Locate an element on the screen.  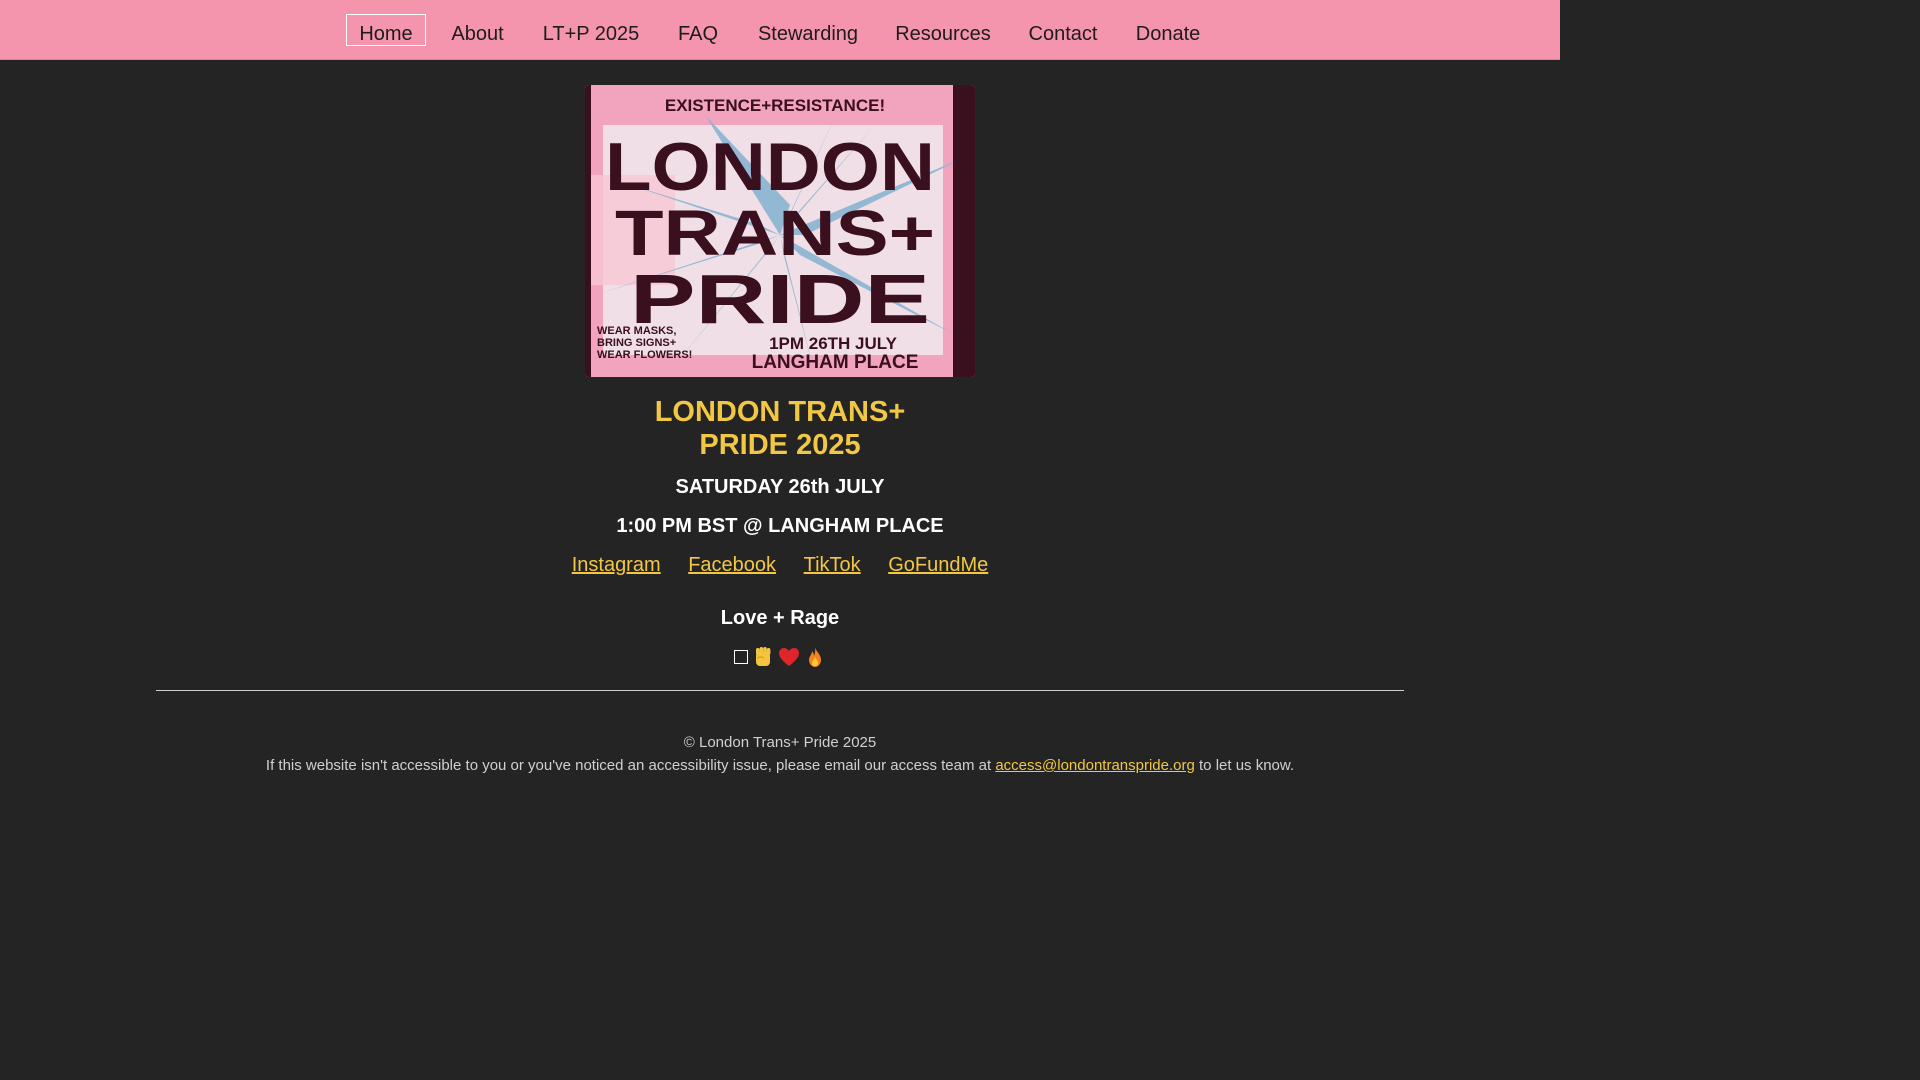
nav-resources: Resources is located at coordinates (943, 30).